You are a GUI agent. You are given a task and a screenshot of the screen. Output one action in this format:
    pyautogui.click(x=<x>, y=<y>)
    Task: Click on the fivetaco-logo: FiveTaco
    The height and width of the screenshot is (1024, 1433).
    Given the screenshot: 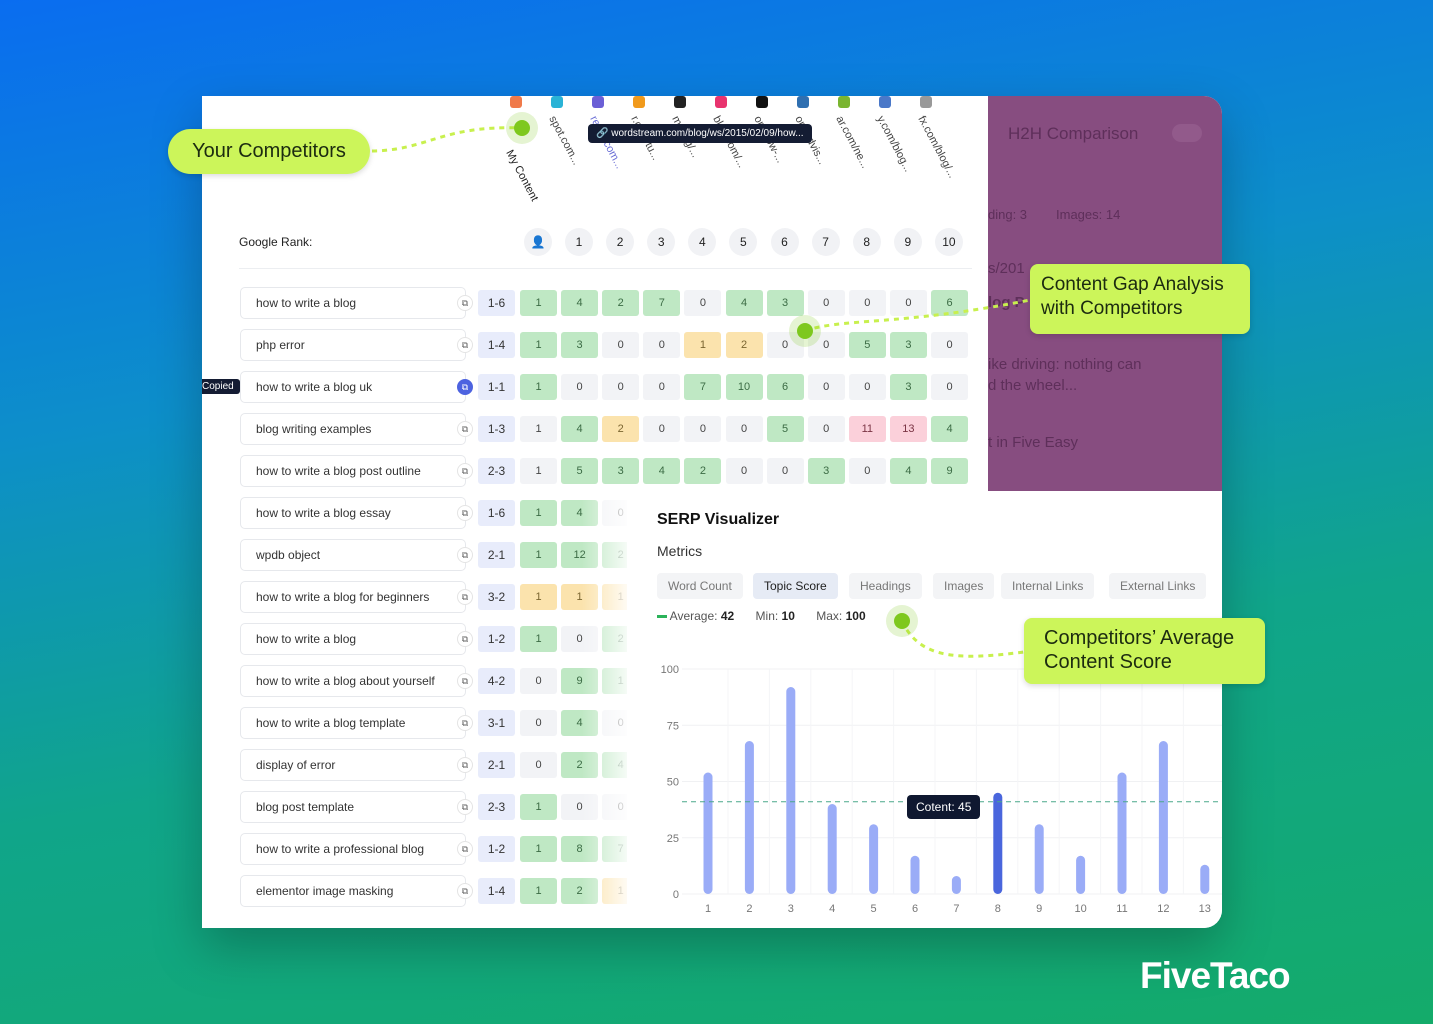 What is the action you would take?
    pyautogui.click(x=1215, y=975)
    